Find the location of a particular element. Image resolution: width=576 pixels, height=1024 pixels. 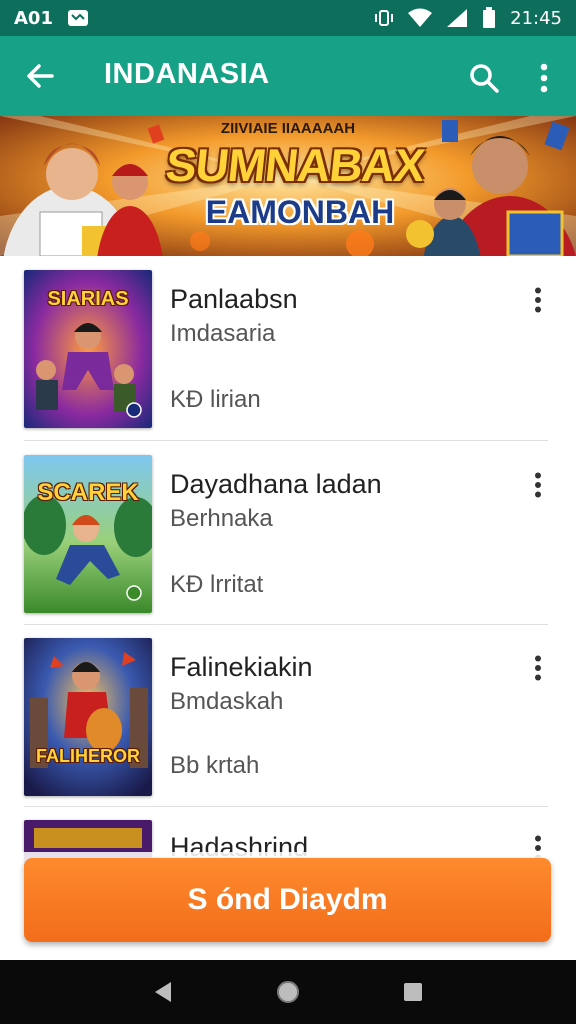

vibrate-icon is located at coordinates (384, 18).